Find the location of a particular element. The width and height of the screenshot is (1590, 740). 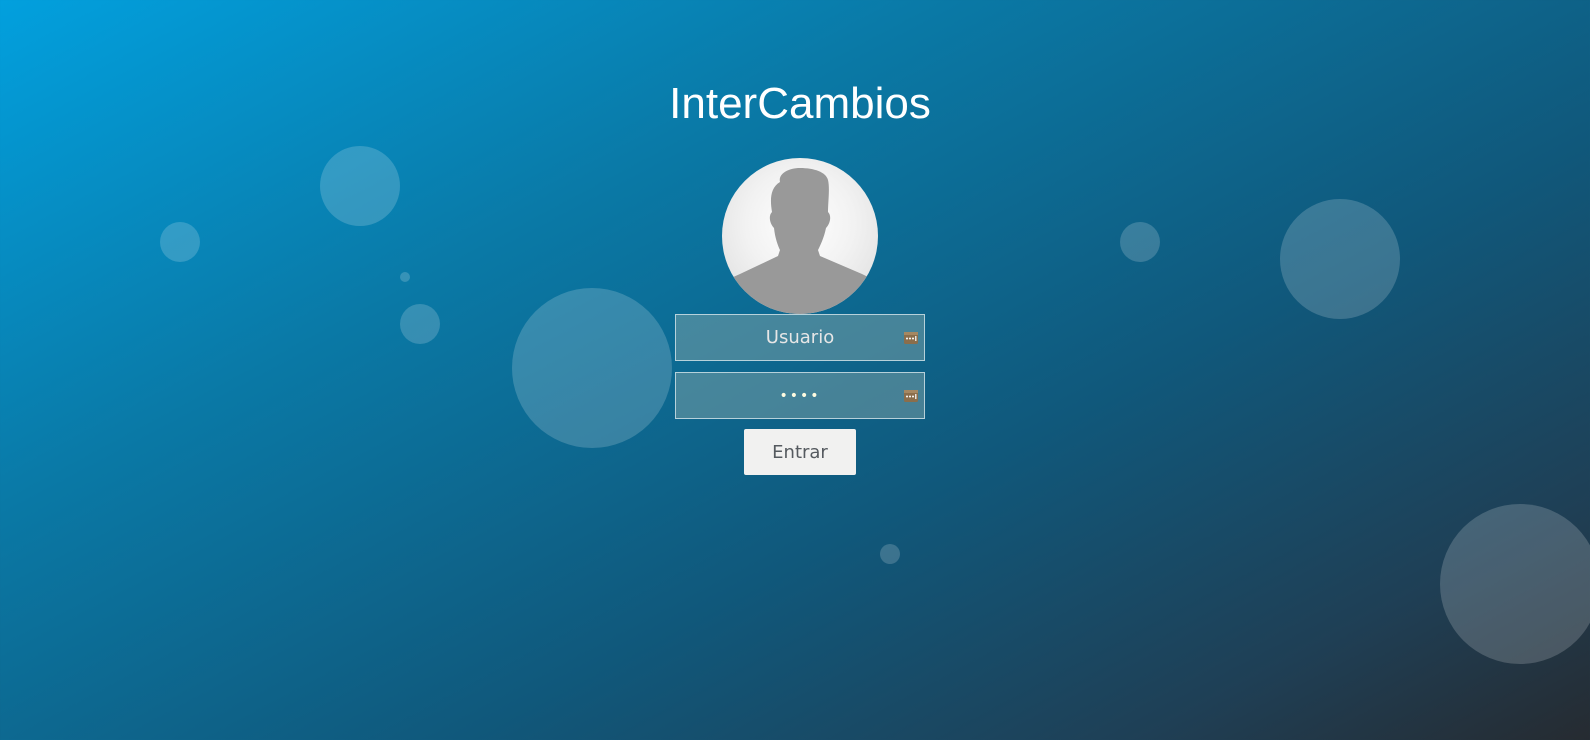

login-button: Entrar is located at coordinates (800, 452).